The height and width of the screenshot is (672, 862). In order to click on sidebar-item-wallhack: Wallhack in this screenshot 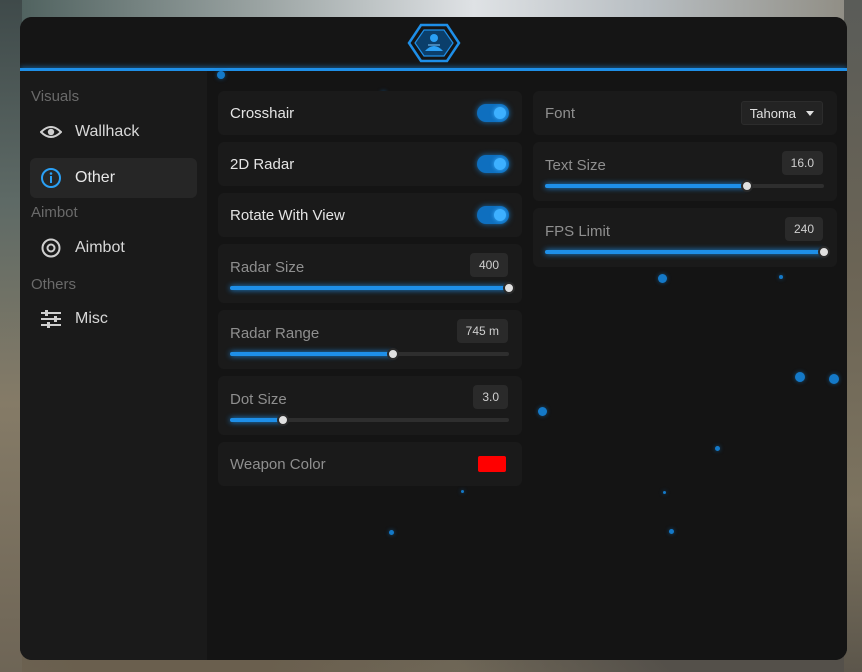, I will do `click(113, 132)`.